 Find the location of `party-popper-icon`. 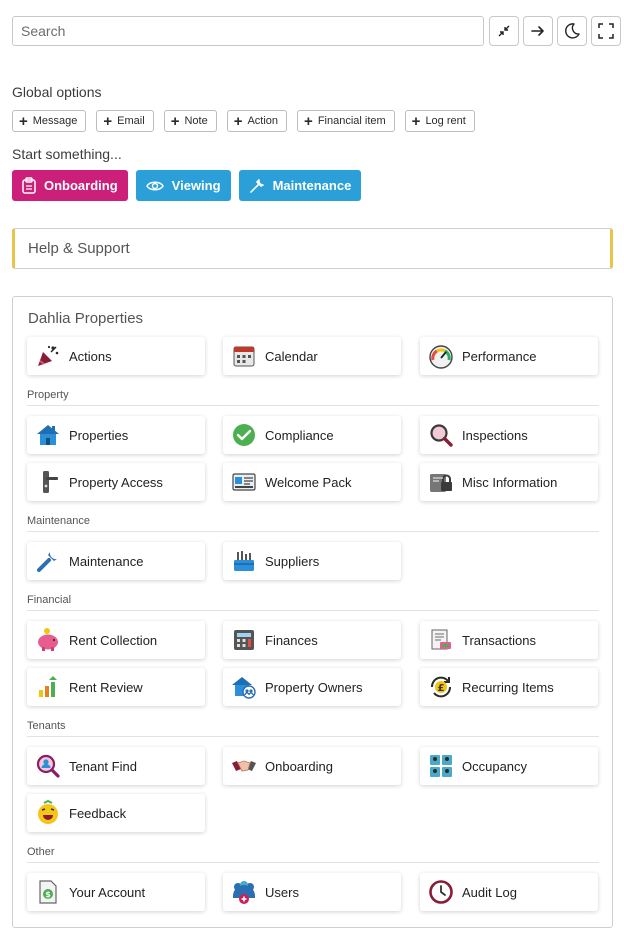

party-popper-icon is located at coordinates (48, 355).